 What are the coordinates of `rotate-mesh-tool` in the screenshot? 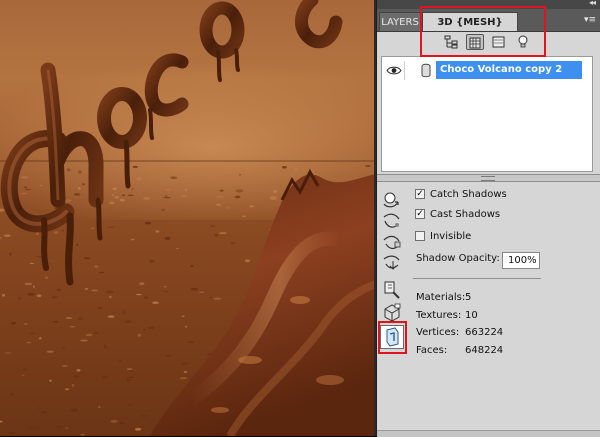 It's located at (392, 200).